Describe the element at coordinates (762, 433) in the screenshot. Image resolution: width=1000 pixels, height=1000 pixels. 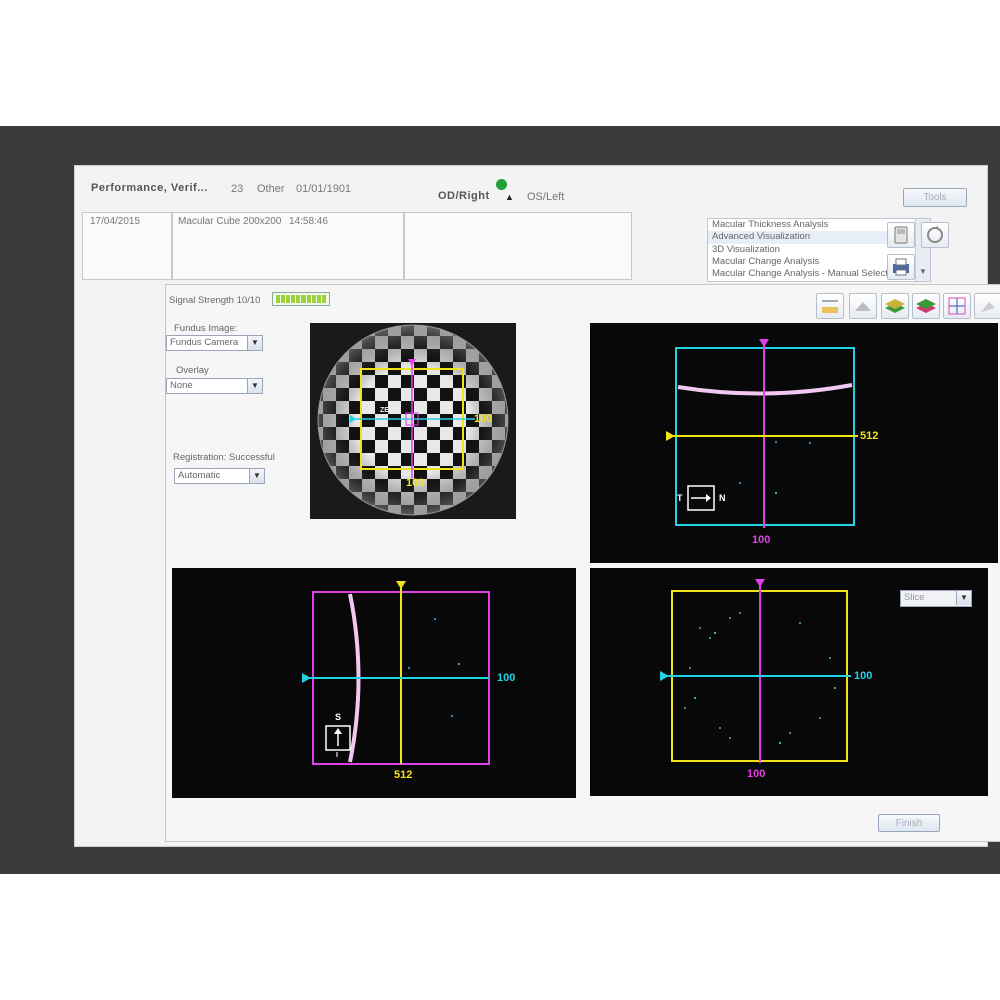
I see `bscan-horizontal-image` at that location.